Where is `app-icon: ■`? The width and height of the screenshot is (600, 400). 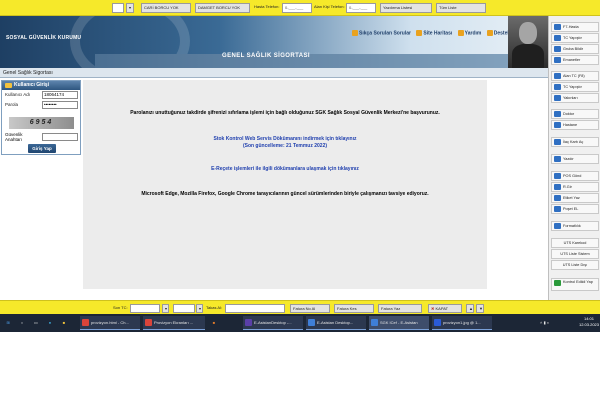
app-icon: ■ is located at coordinates (214, 322).